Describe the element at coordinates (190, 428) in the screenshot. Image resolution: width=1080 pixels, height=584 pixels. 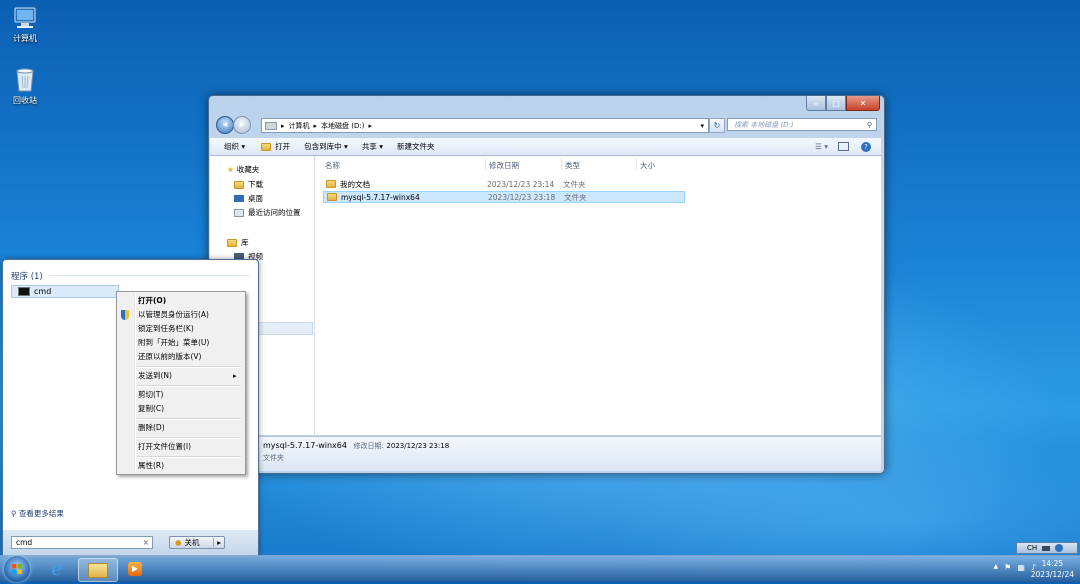
I see `ctx-delete: 删除(D)` at that location.